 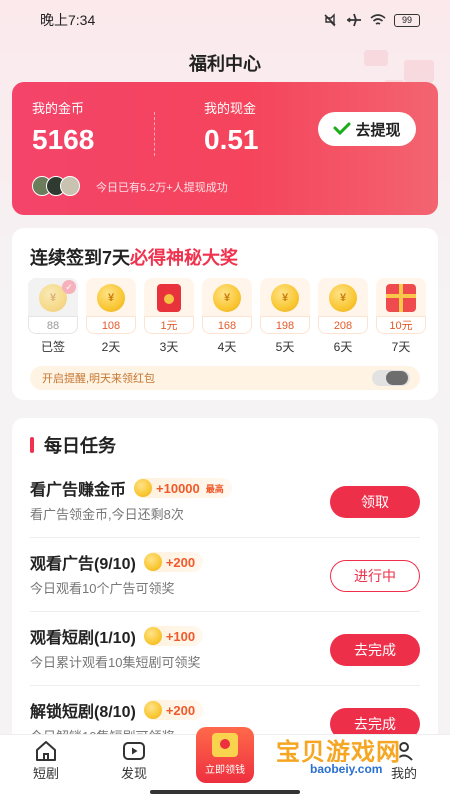 What do you see at coordinates (342, 129) in the screenshot?
I see `wechat-pay-icon` at bounding box center [342, 129].